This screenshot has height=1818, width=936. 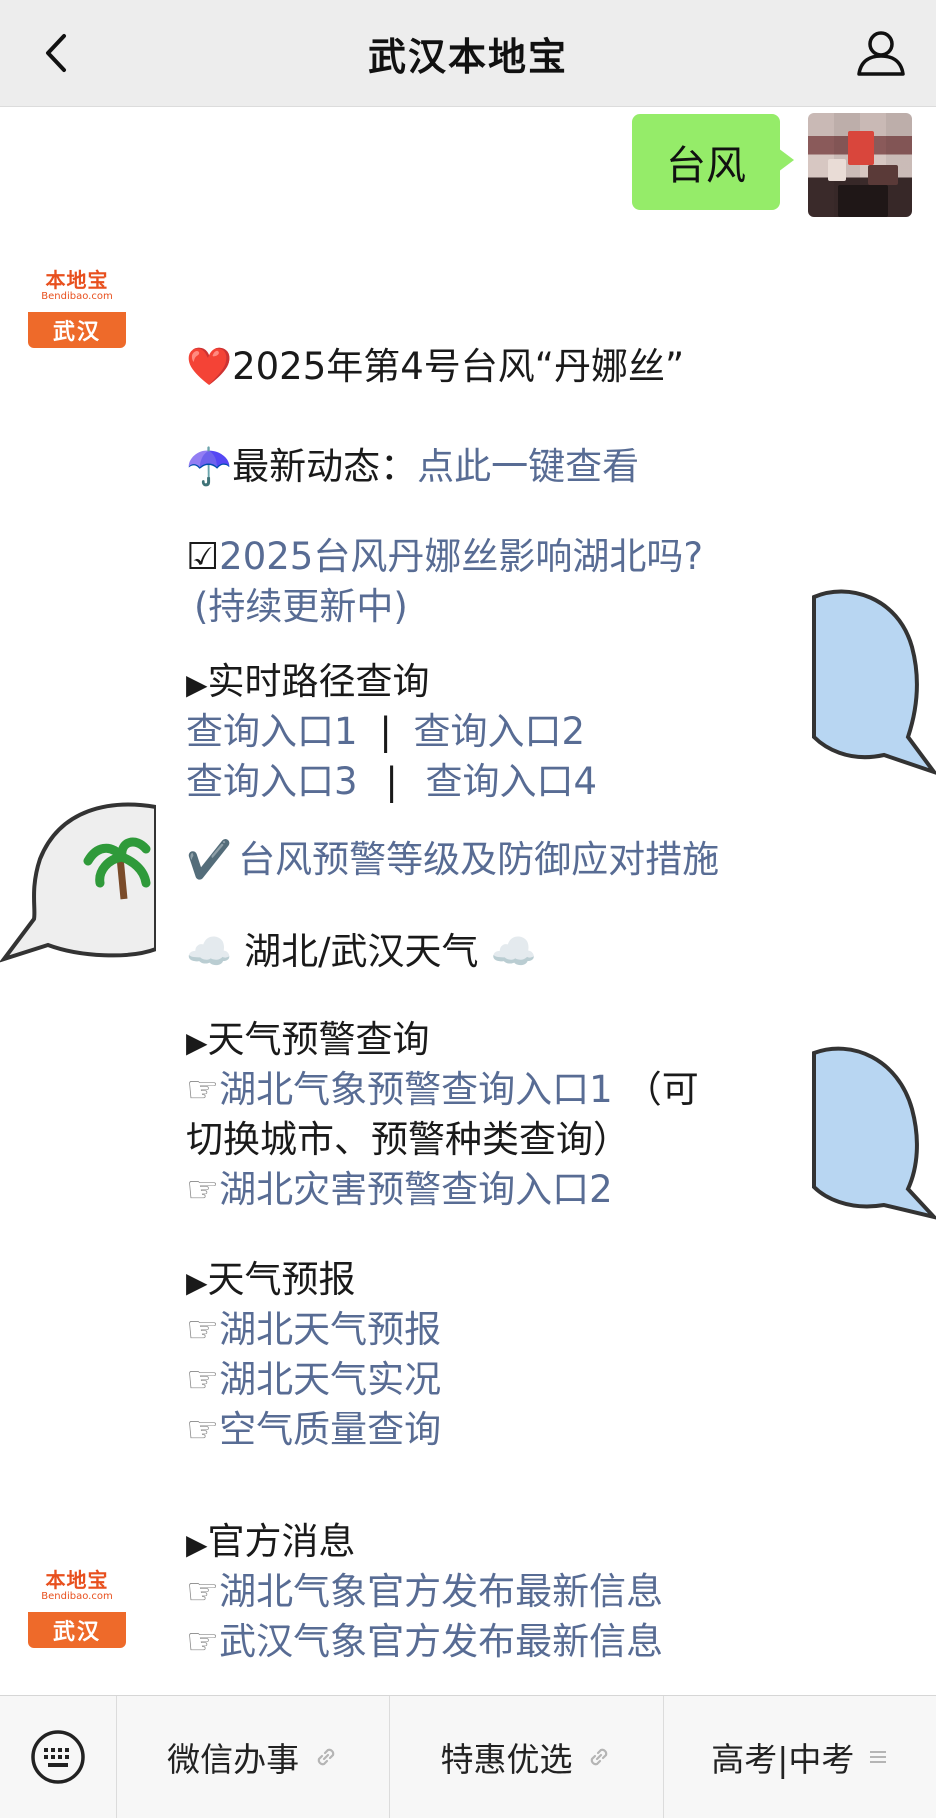 I want to click on route-link-4: 查询入口4, so click(x=512, y=781).